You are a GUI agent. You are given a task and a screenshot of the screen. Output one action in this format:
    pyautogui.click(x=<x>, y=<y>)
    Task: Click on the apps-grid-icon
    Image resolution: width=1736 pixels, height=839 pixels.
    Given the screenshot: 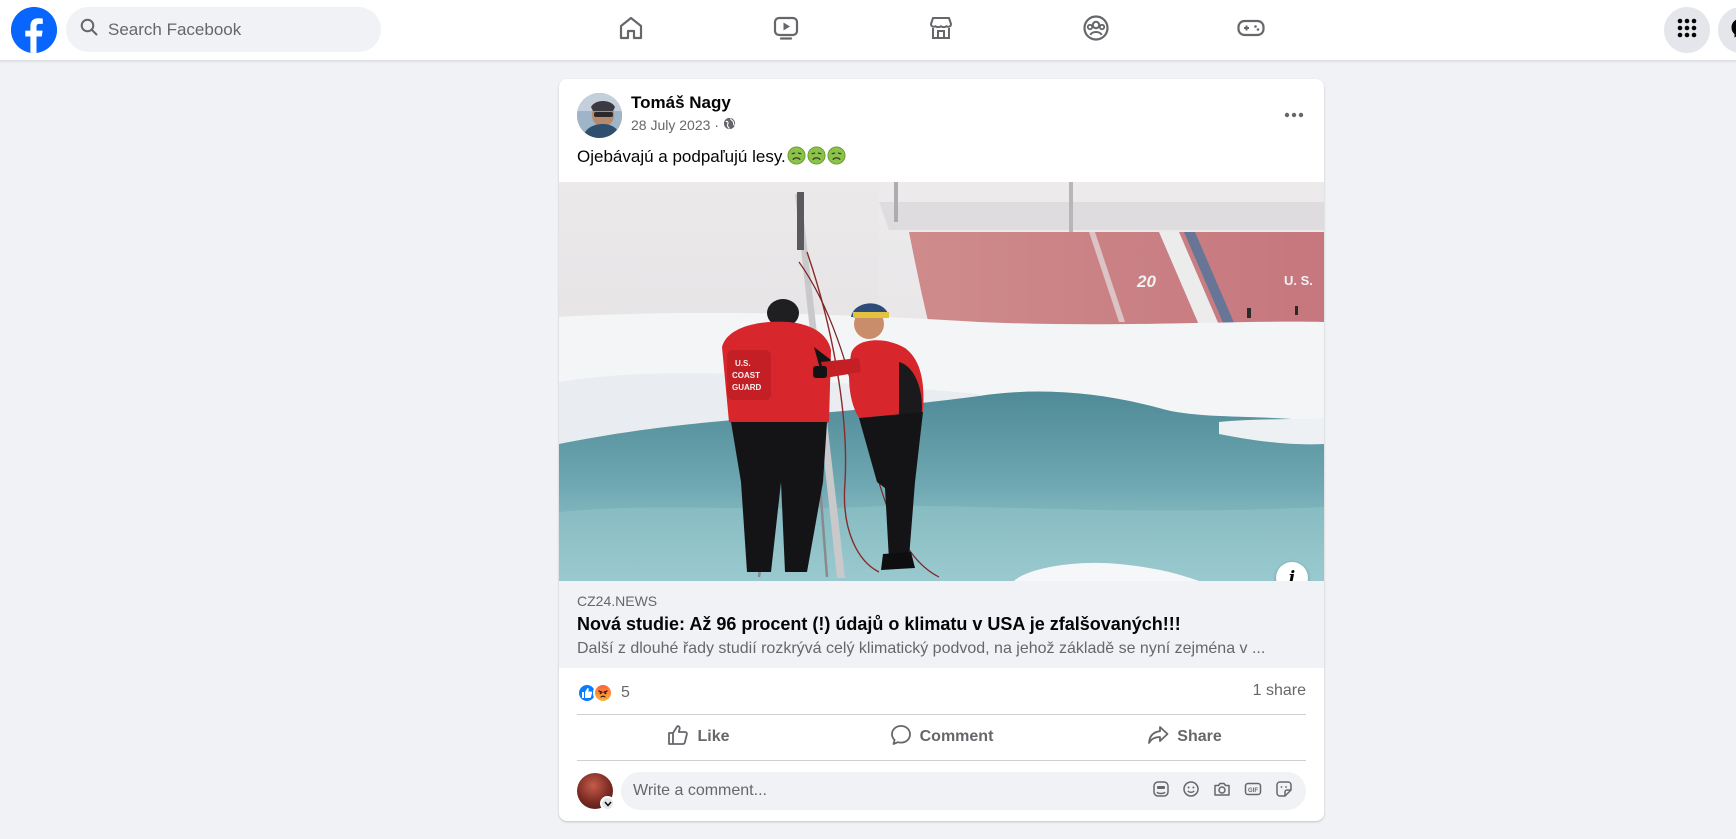 What is the action you would take?
    pyautogui.click(x=1687, y=30)
    